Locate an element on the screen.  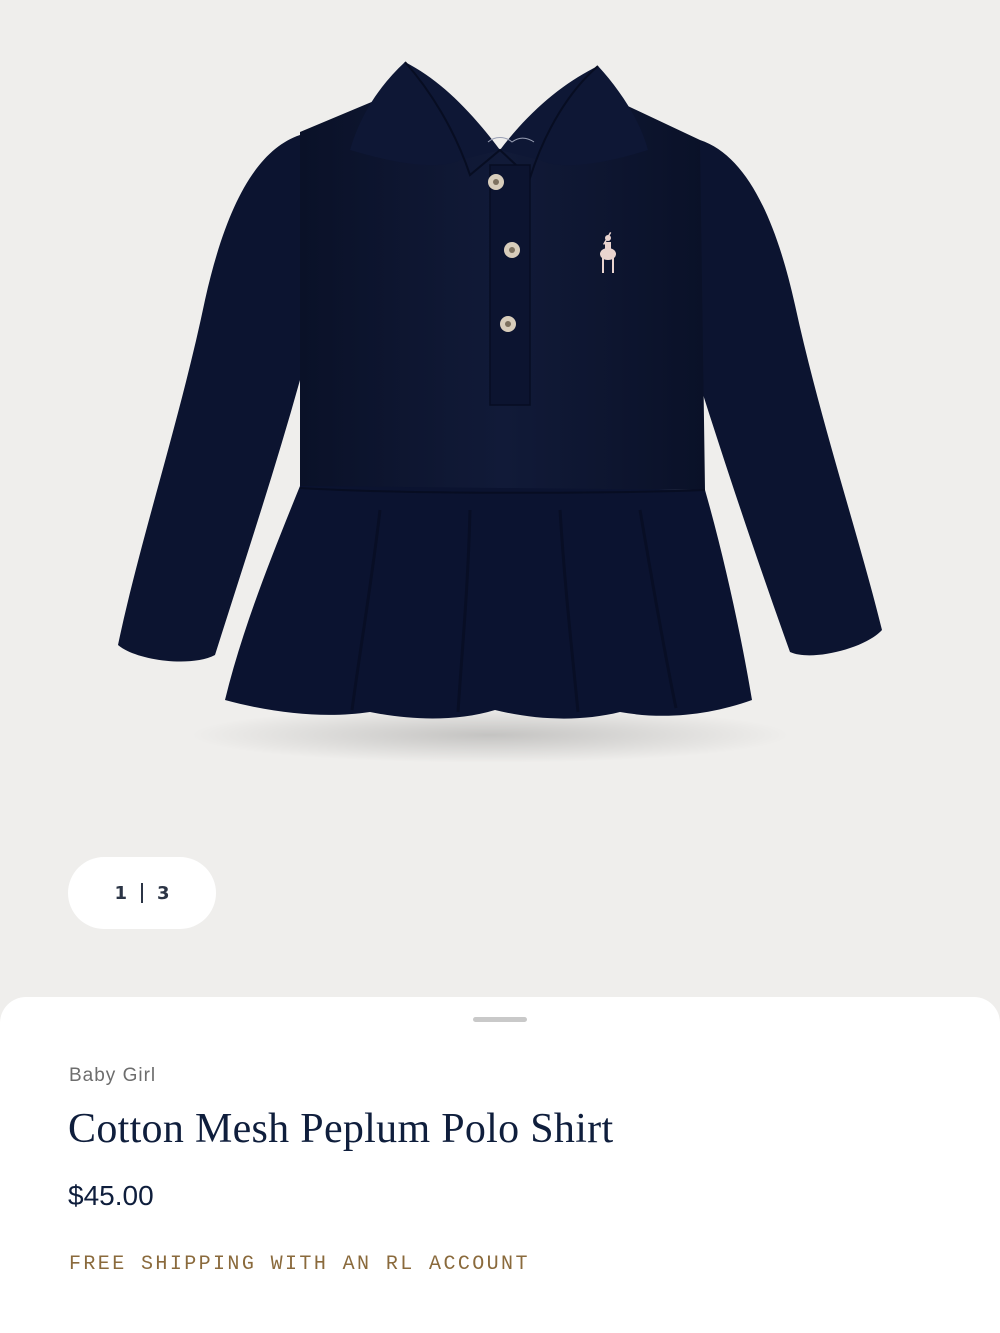
image-pager: 1 3 is located at coordinates (142, 893).